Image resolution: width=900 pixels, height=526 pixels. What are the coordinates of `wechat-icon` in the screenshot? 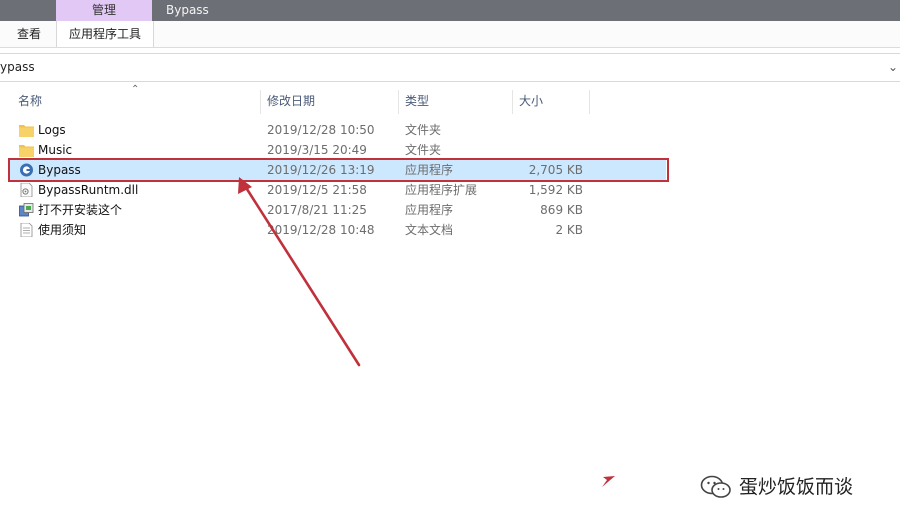 It's located at (715, 486).